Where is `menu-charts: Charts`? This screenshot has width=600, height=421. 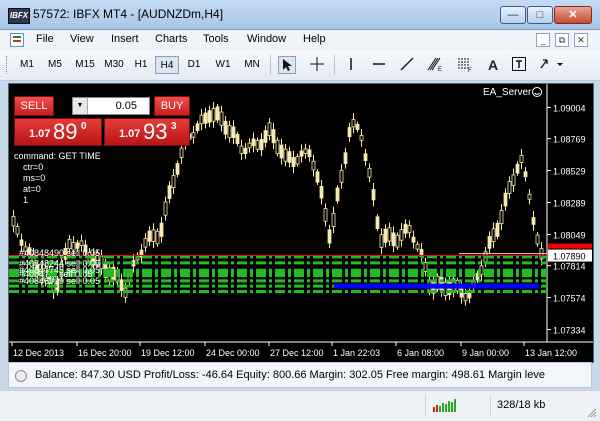 menu-charts: Charts is located at coordinates (171, 39).